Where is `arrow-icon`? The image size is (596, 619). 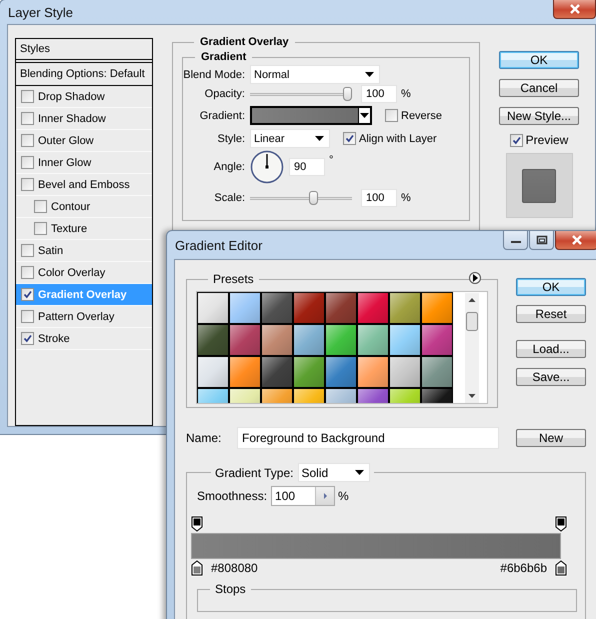
arrow-icon is located at coordinates (325, 496).